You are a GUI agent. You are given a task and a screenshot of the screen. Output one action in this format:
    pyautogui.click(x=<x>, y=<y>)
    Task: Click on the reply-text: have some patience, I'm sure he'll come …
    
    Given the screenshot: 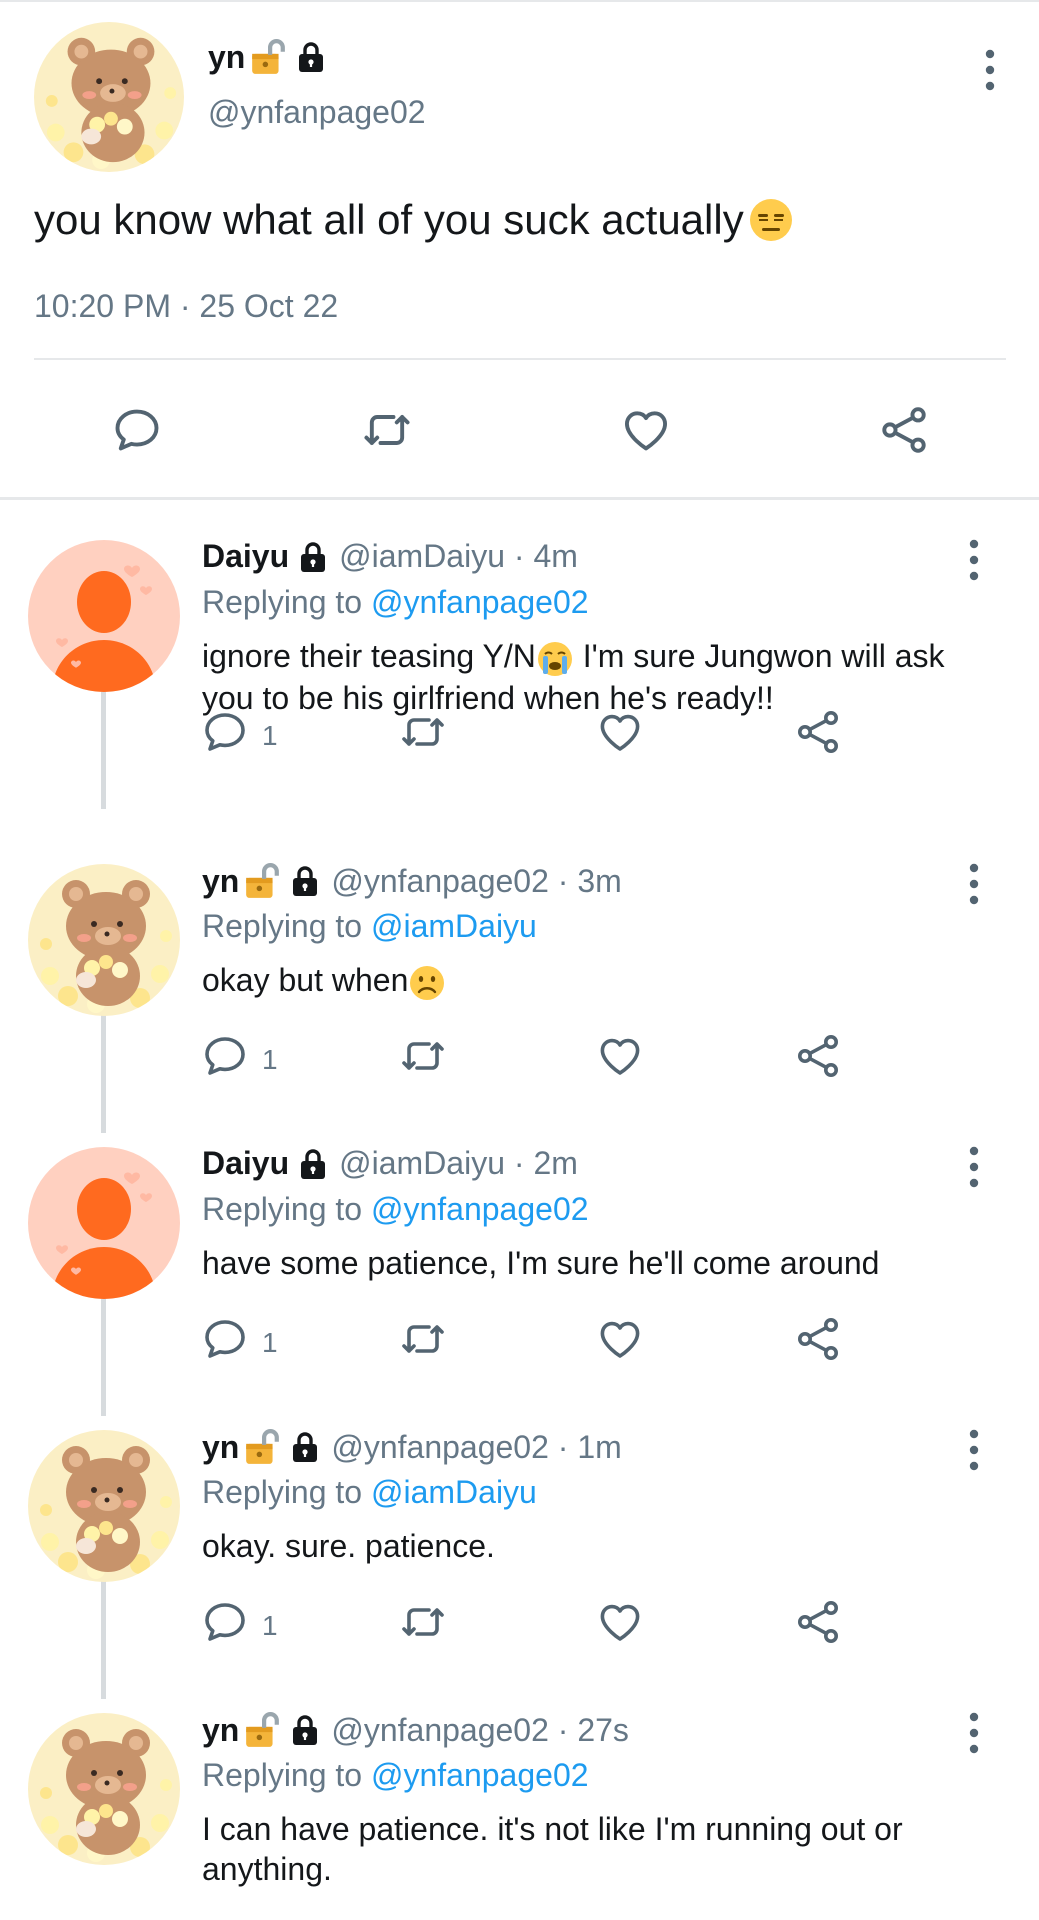 What is the action you would take?
    pyautogui.click(x=541, y=1263)
    